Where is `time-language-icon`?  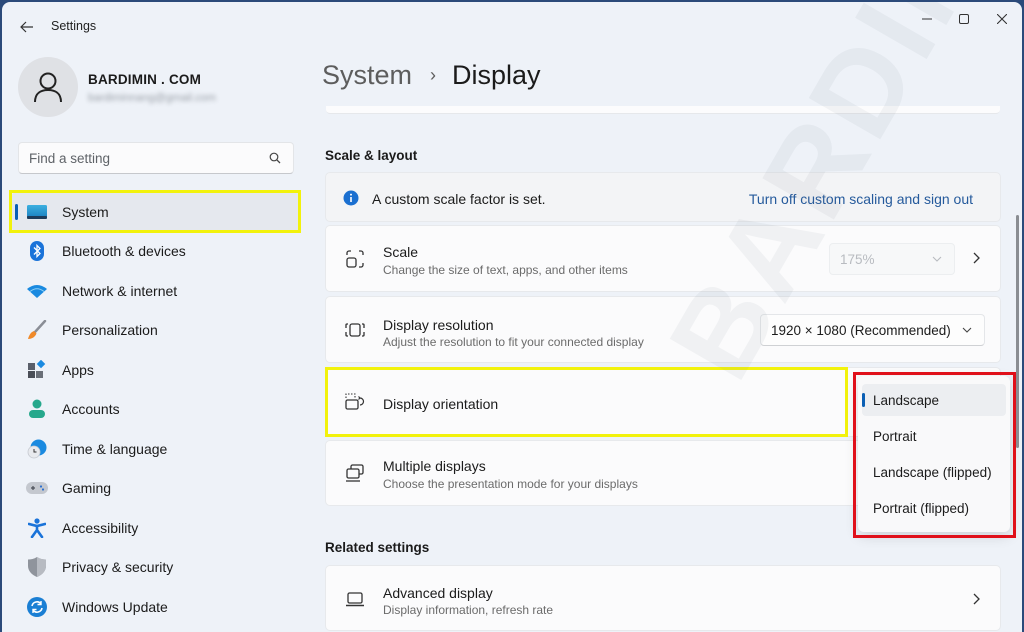
time-language-icon is located at coordinates (37, 449).